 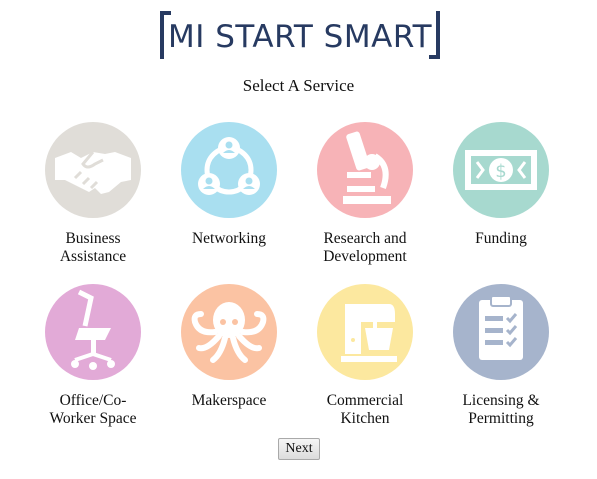 What do you see at coordinates (434, 57) in the screenshot?
I see `logo-bracket-right-bottom` at bounding box center [434, 57].